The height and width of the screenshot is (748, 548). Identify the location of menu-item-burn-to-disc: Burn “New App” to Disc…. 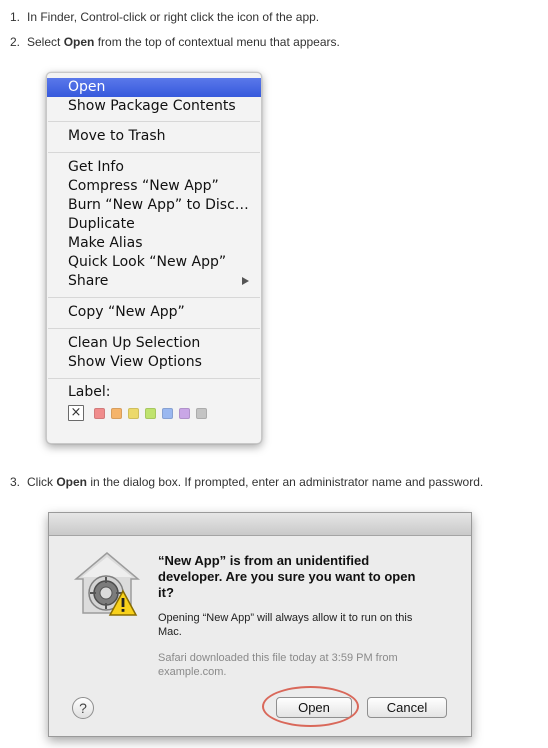
(154, 205).